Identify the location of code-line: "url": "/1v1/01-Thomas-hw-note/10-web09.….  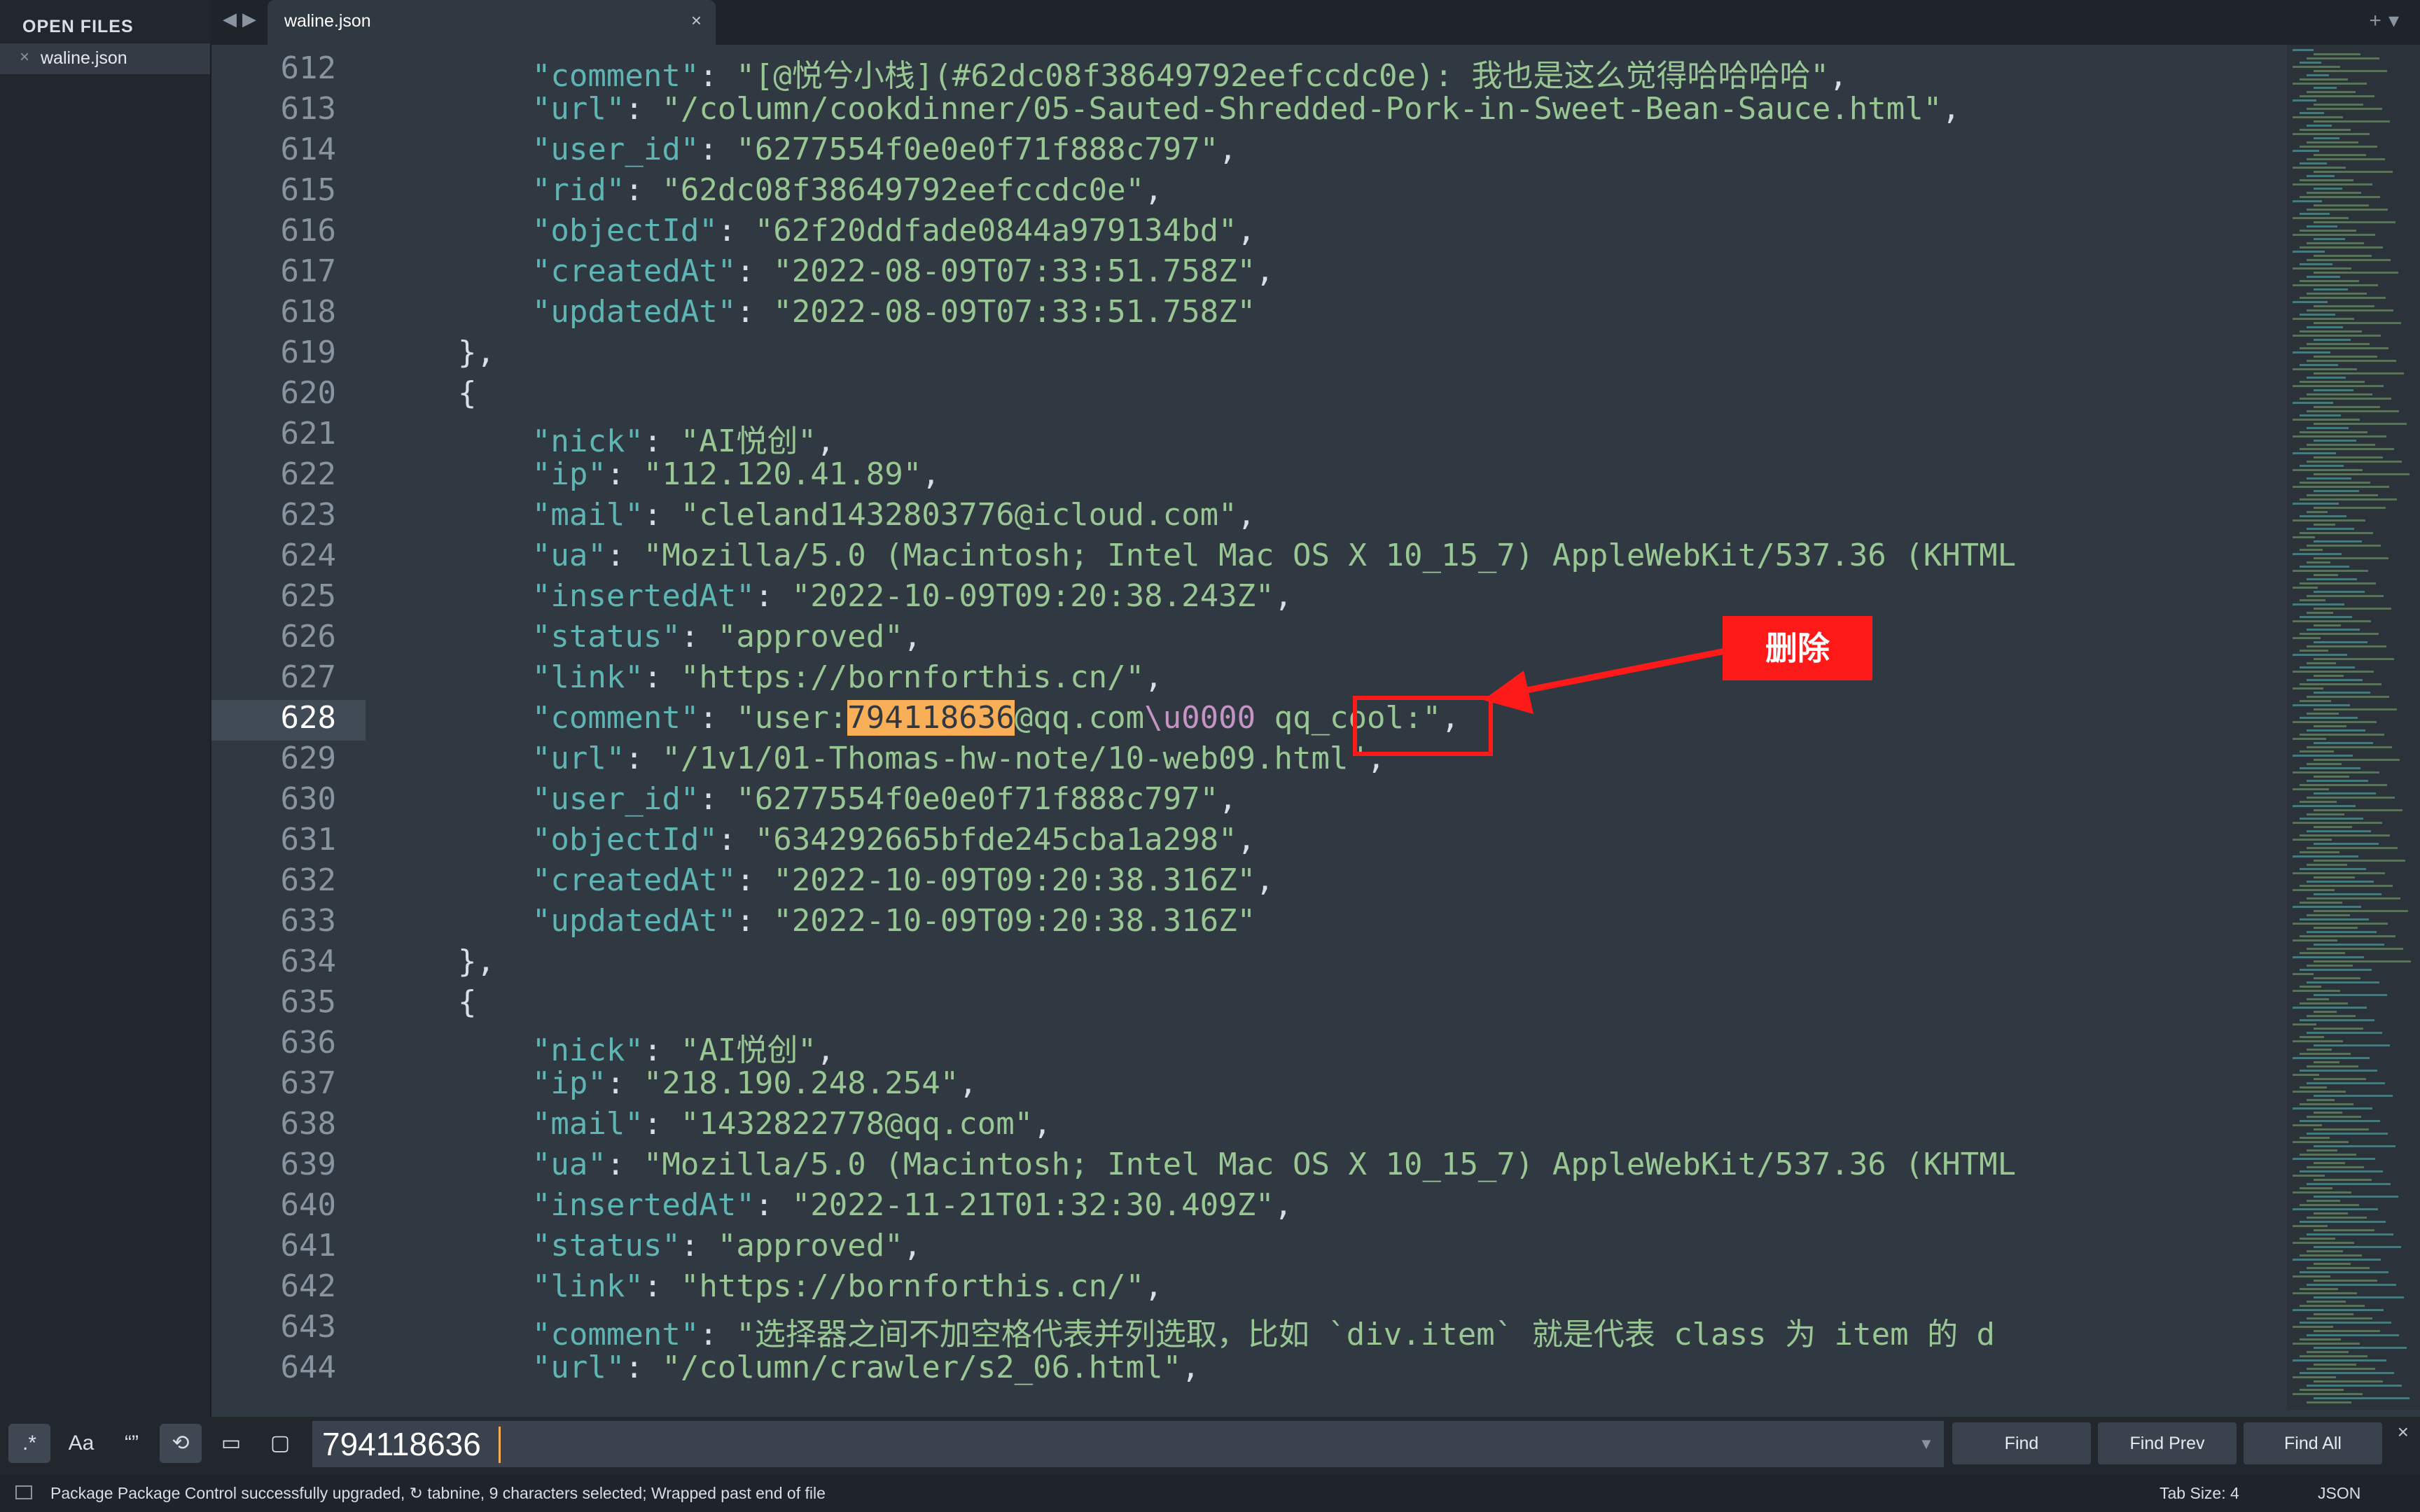
(885, 758).